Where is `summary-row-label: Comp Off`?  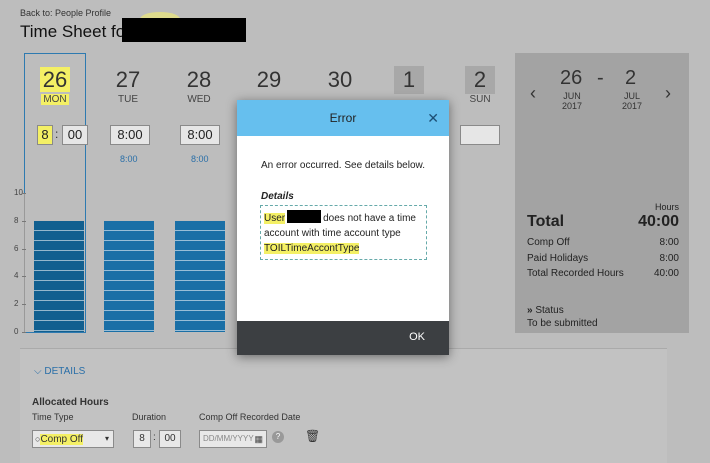
summary-row-label: Comp Off is located at coordinates (548, 242).